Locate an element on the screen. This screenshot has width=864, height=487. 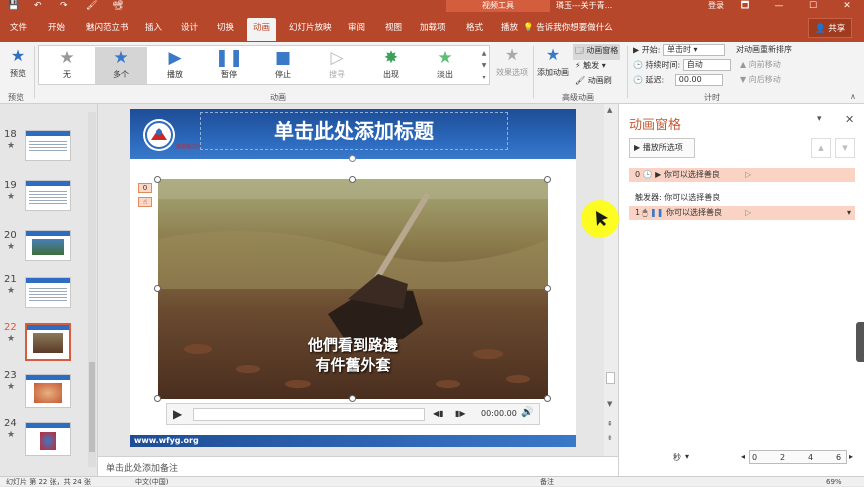
tab-addins: 加载项 is located at coordinates (433, 27).